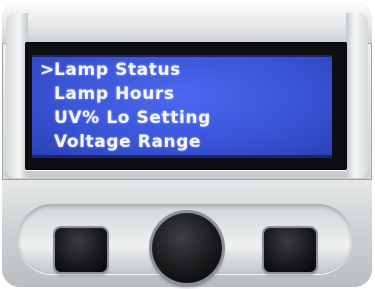 This screenshot has width=375, height=289. What do you see at coordinates (187, 22) in the screenshot?
I see `top-bezel` at bounding box center [187, 22].